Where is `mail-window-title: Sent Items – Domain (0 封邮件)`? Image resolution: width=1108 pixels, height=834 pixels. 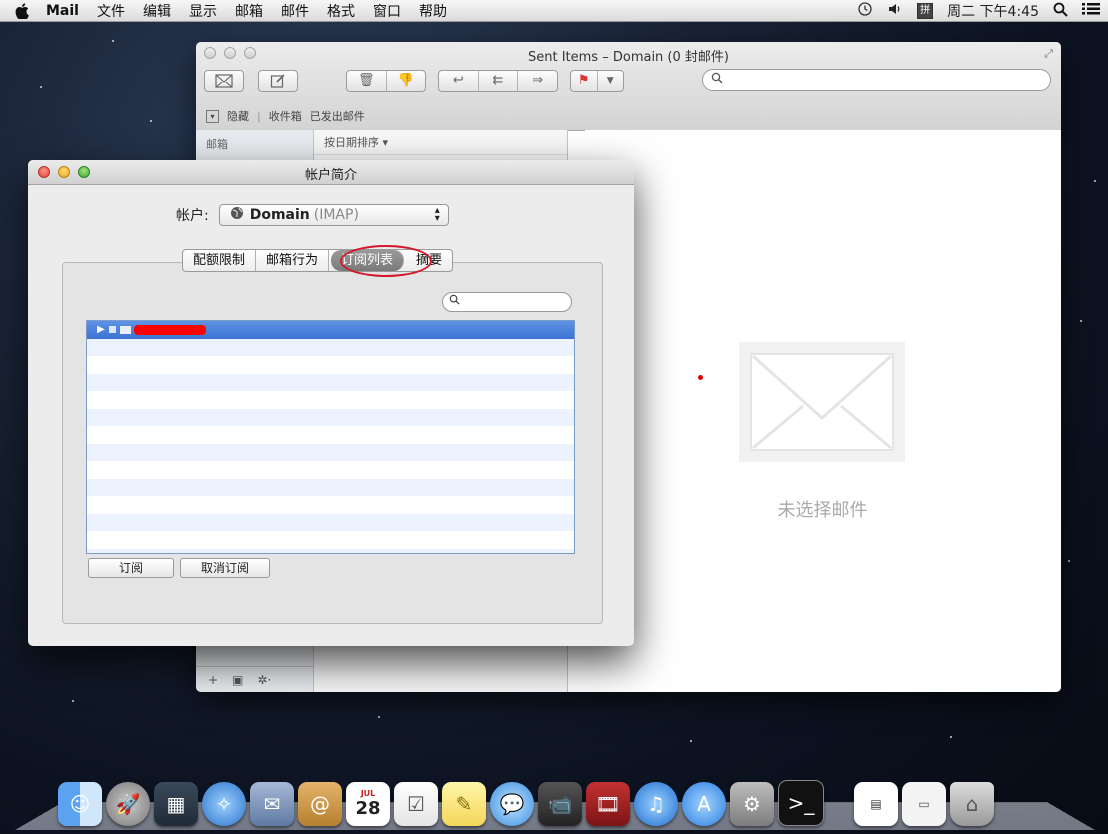 mail-window-title: Sent Items – Domain (0 封邮件) is located at coordinates (628, 57).